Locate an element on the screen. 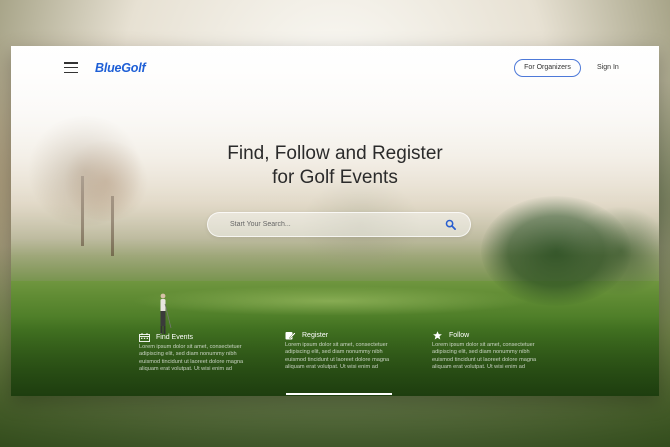  feature-title: Follow is located at coordinates (459, 335).